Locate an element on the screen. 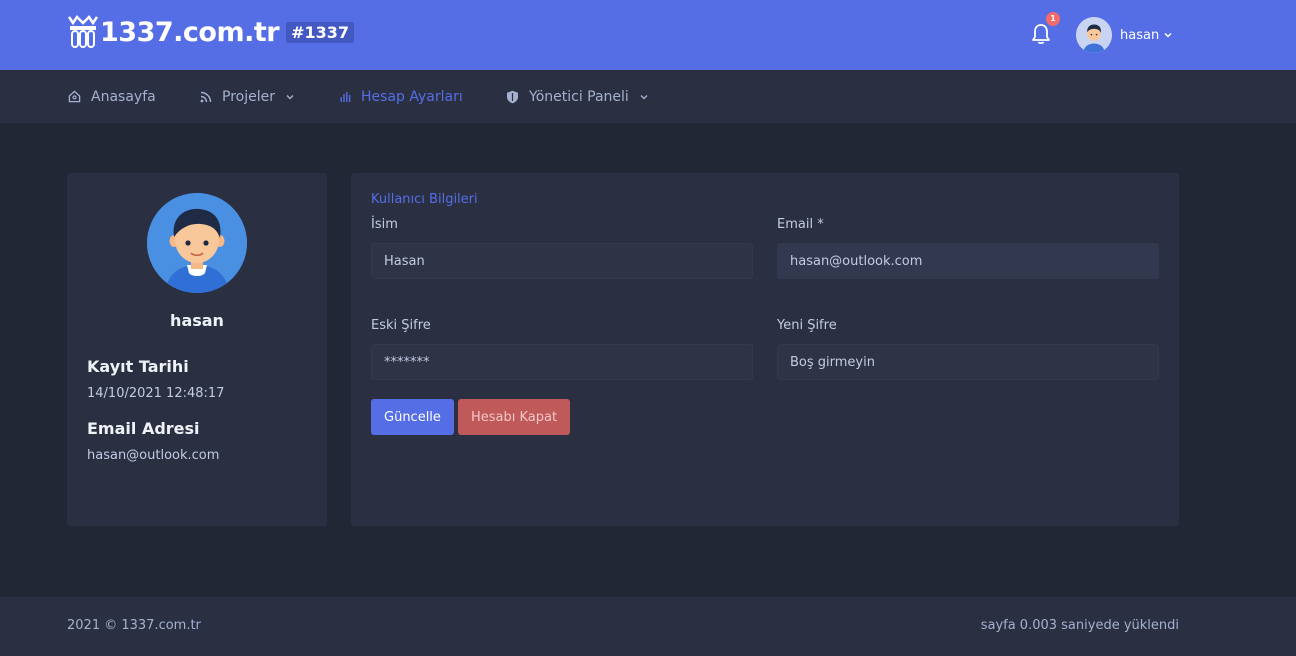 This screenshot has height=656, width=1296. user-menu: hasan is located at coordinates (1124, 35).